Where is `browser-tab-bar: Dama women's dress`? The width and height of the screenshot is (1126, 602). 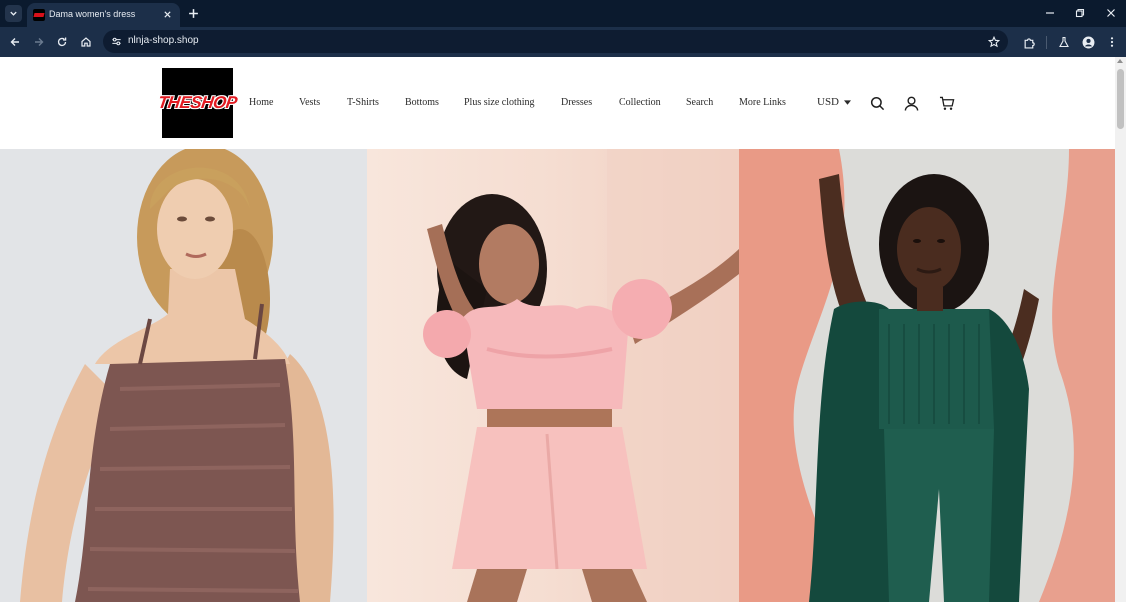
browser-tab-bar: Dama women's dress is located at coordinates (563, 13).